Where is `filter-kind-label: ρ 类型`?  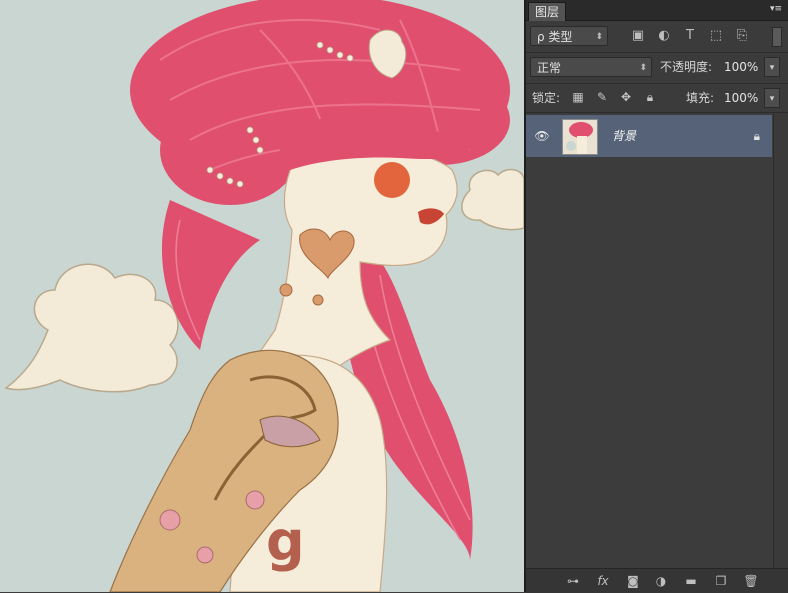
filter-kind-label: ρ 类型 is located at coordinates (555, 37).